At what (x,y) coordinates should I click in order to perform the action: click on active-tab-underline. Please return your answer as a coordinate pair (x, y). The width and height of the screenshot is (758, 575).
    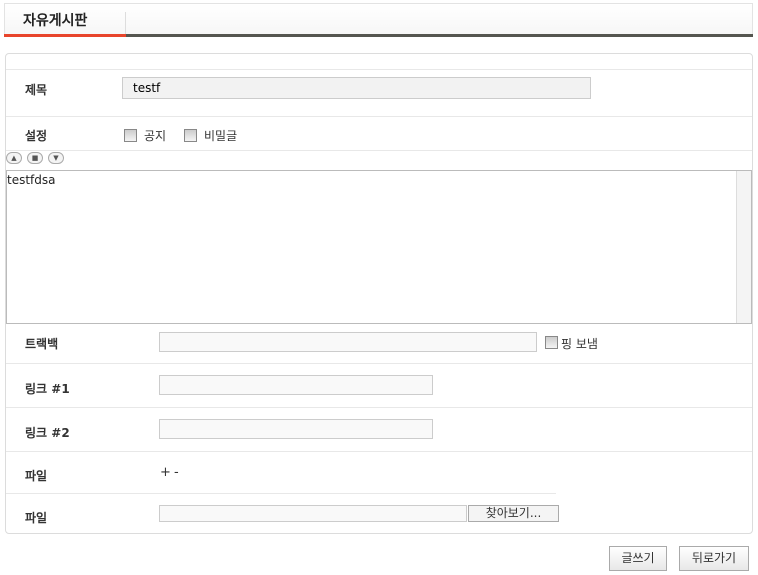
    Looking at the image, I should click on (65, 35).